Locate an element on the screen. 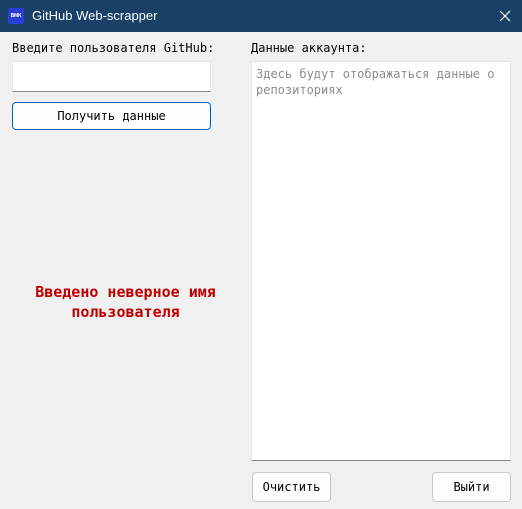 The width and height of the screenshot is (522, 509). app-icon: BMK is located at coordinates (16, 16).